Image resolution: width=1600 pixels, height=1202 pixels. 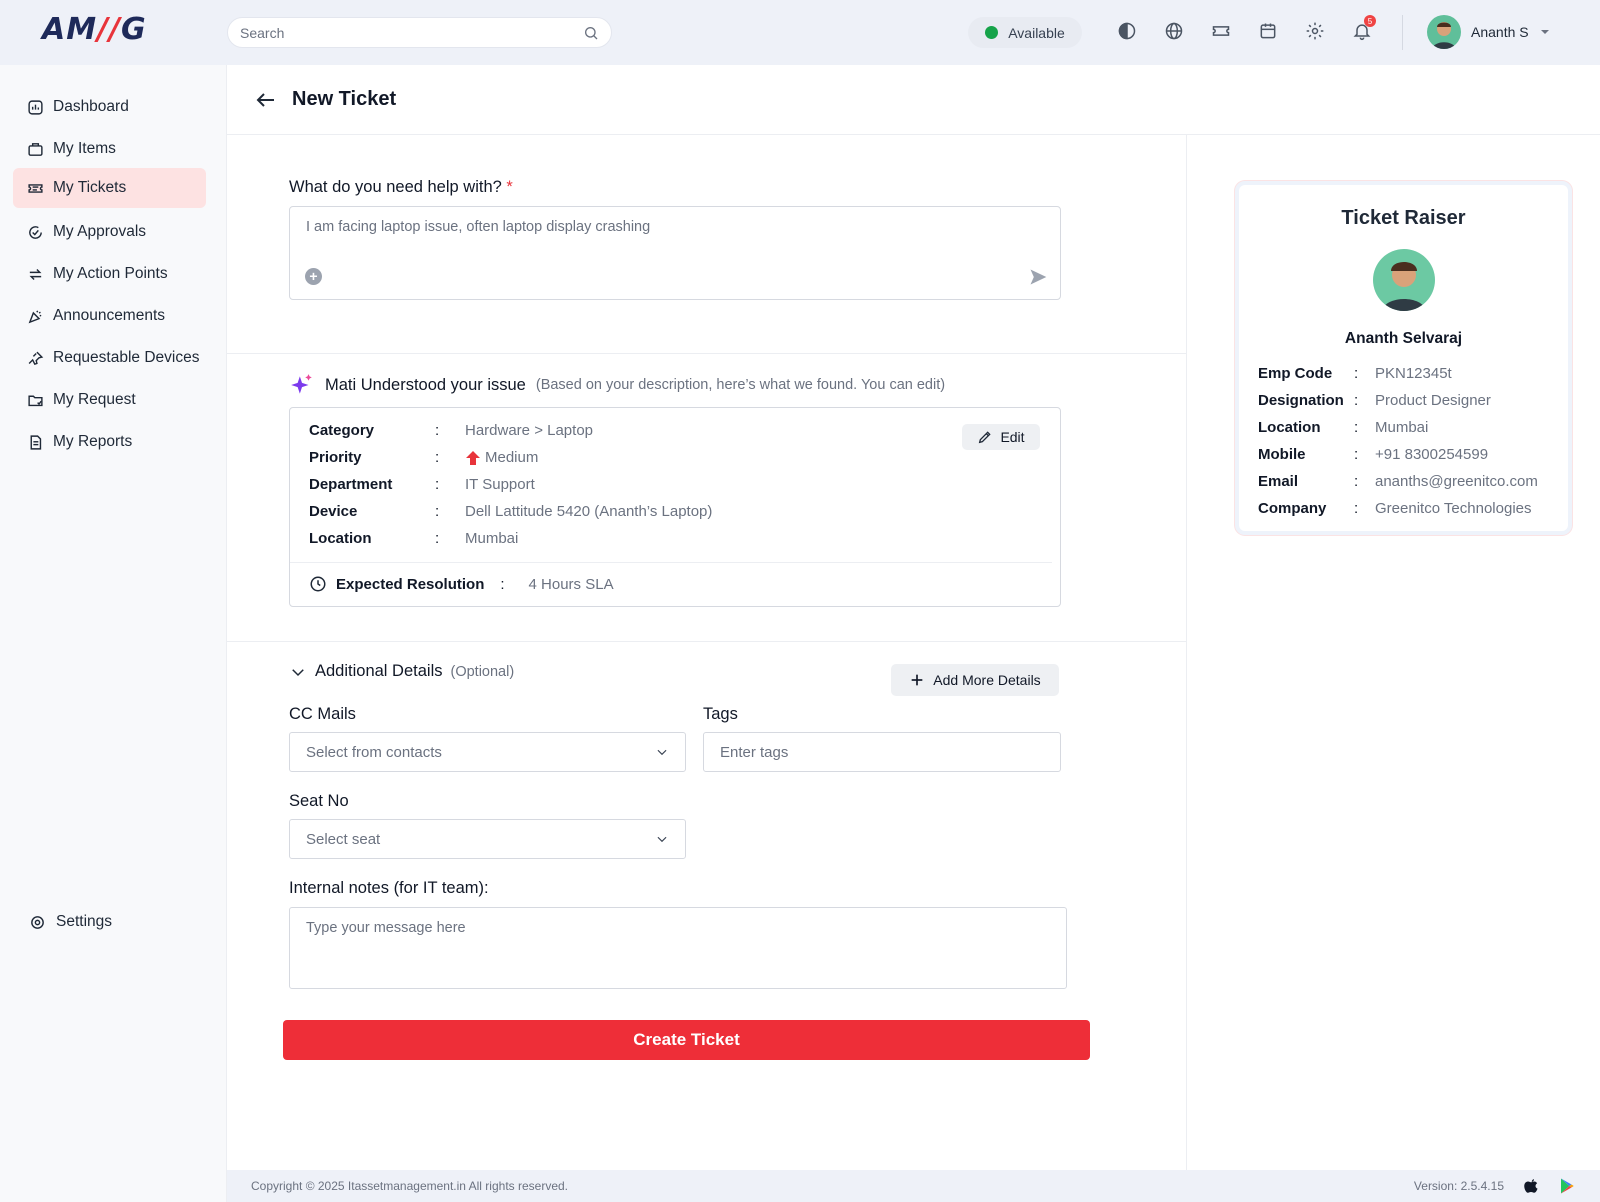 What do you see at coordinates (529, 430) in the screenshot?
I see `detail-value: Hardware > Laptop` at bounding box center [529, 430].